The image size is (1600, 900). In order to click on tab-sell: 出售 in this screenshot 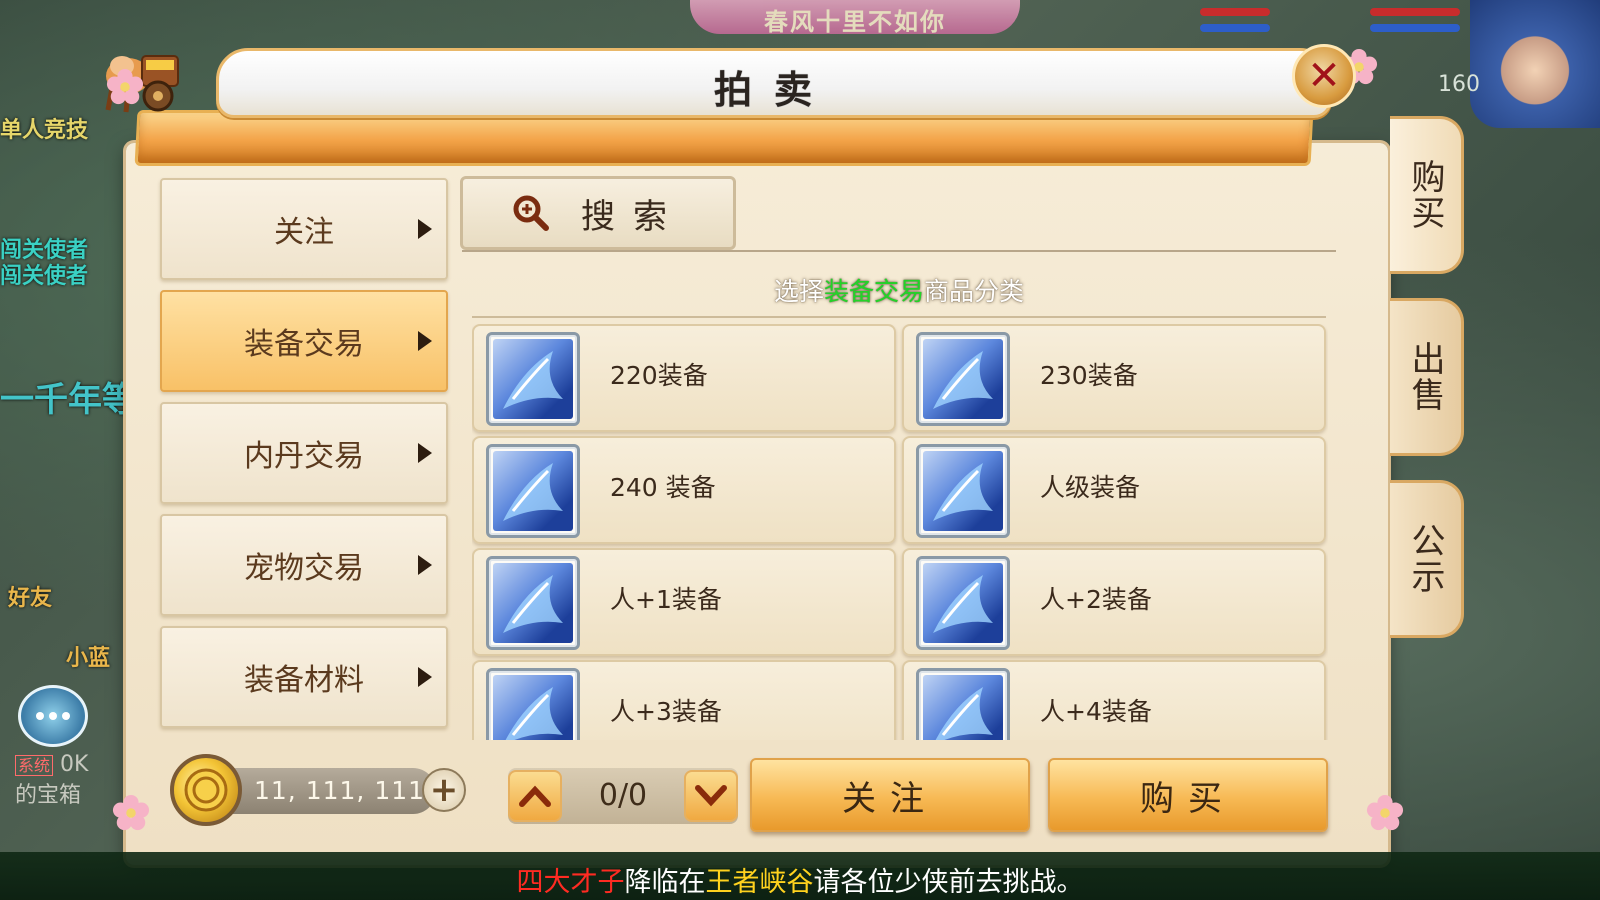, I will do `click(1427, 377)`.